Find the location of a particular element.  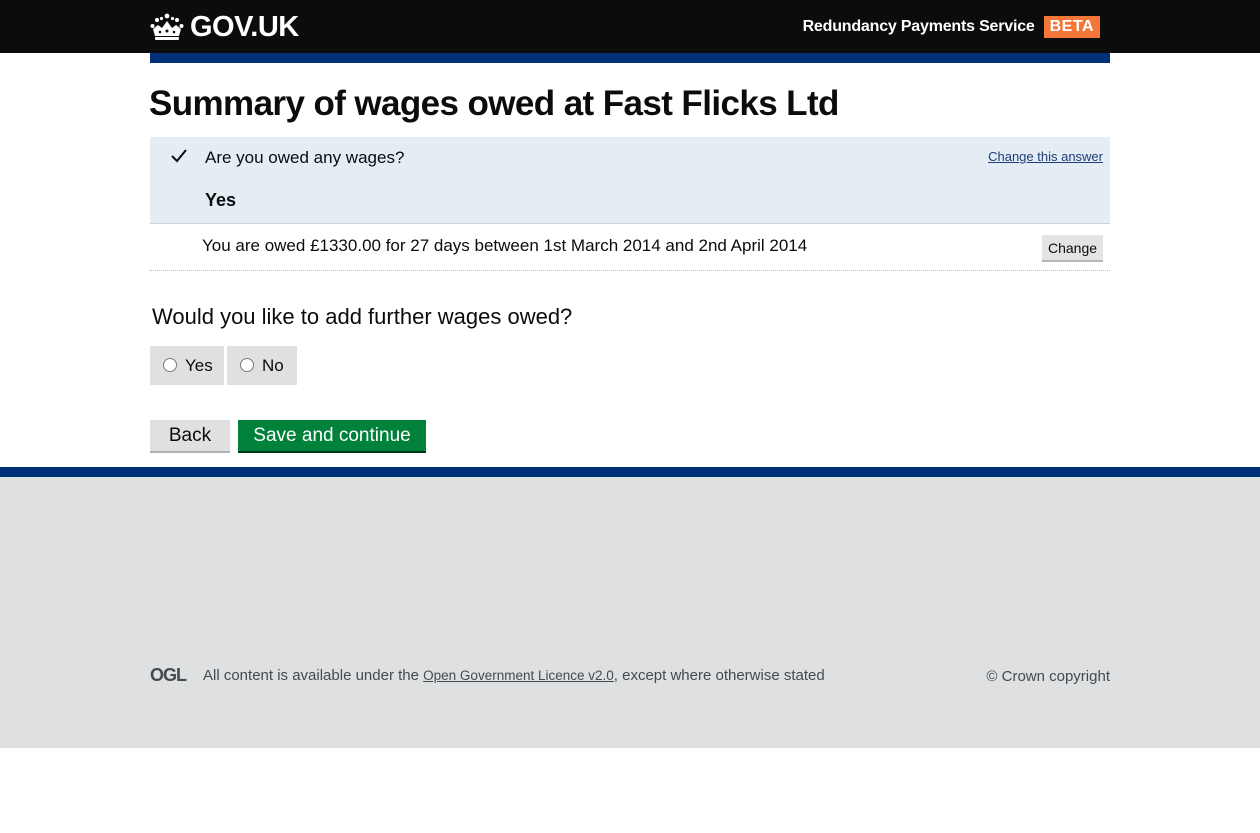

summary-answer: Yes is located at coordinates (221, 200).